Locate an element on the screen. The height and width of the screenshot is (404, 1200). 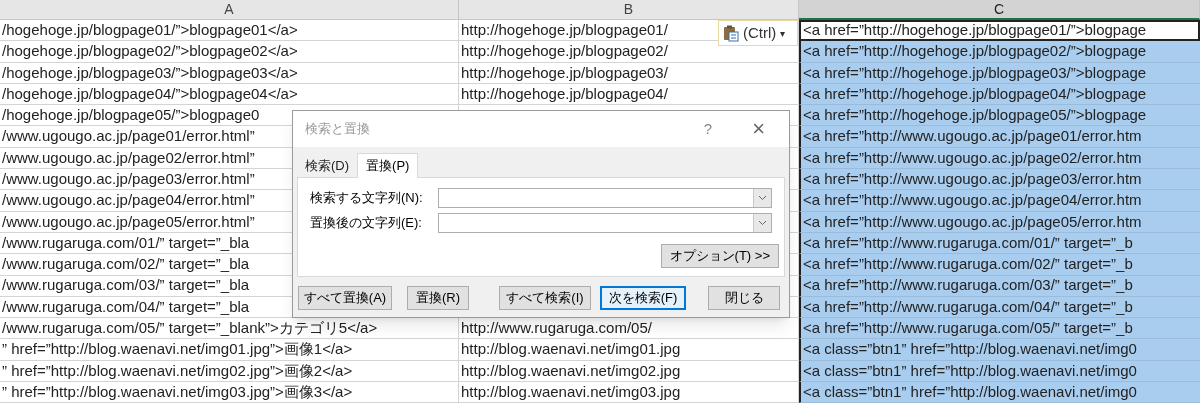
table-cell: http://blog.waenavi.net/img03.jpg is located at coordinates (629, 393).